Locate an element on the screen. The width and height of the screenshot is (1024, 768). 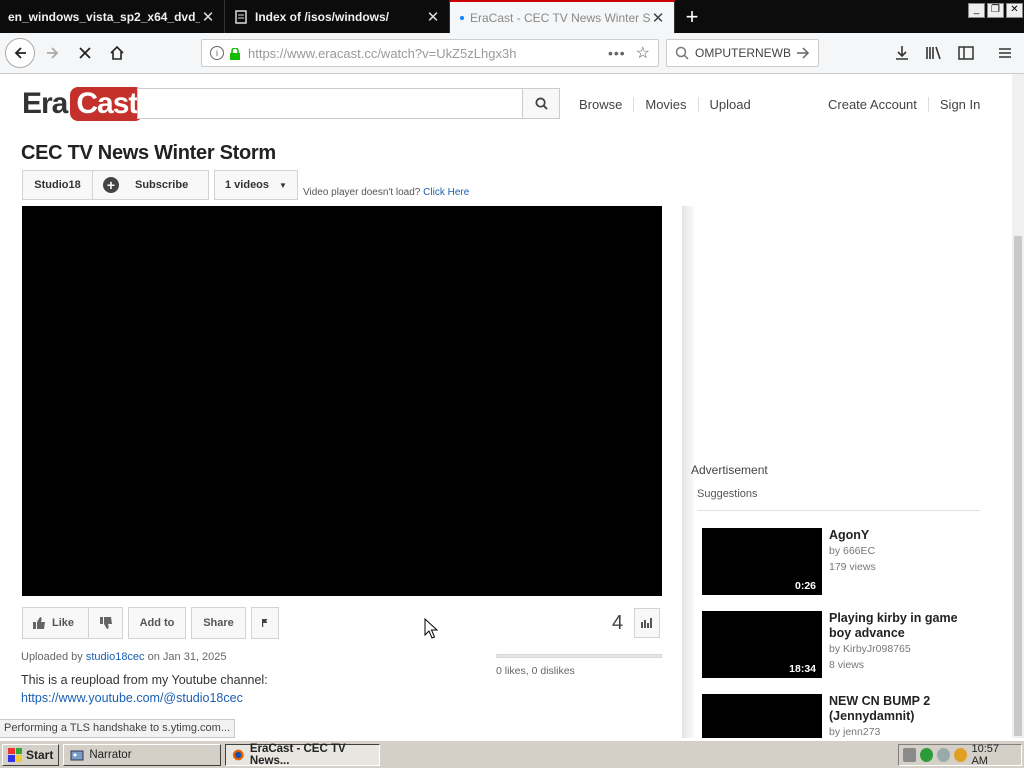
like-button: Like is located at coordinates (55, 623).